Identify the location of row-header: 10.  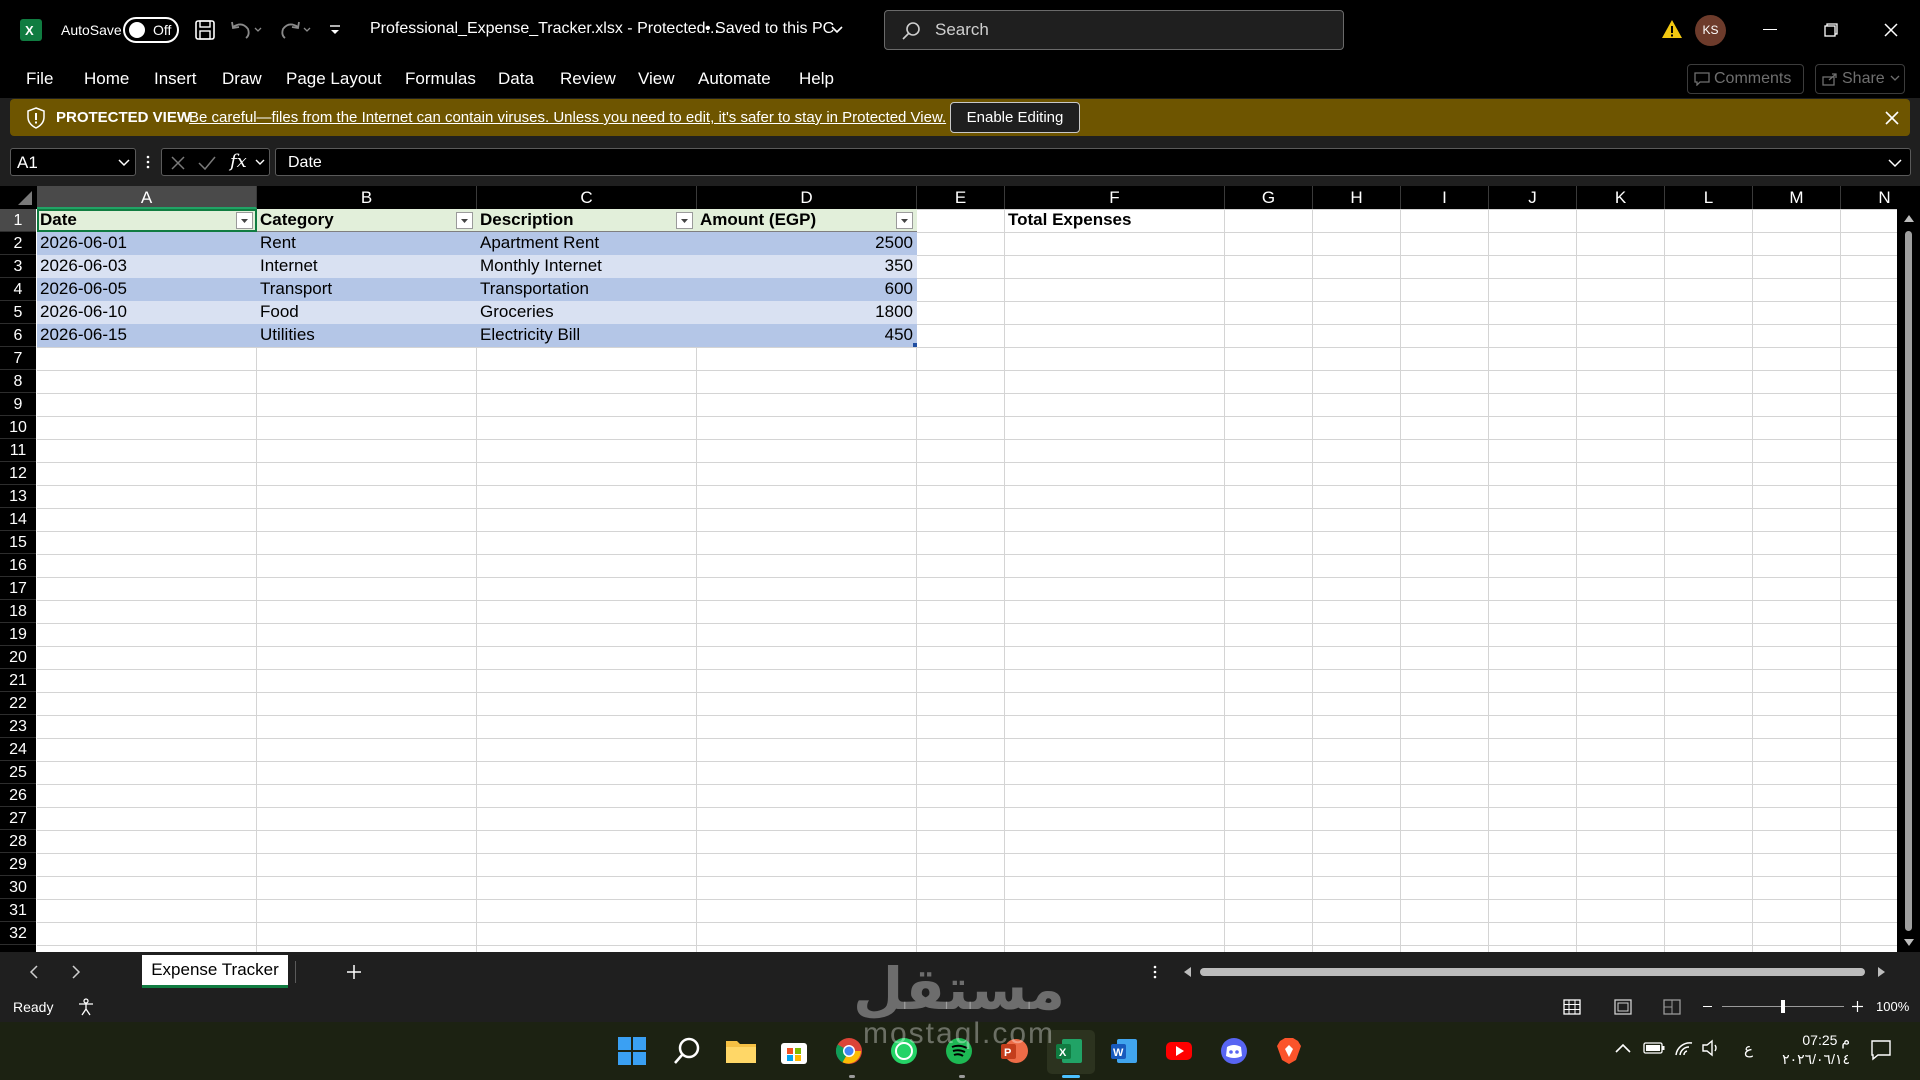
(18, 427).